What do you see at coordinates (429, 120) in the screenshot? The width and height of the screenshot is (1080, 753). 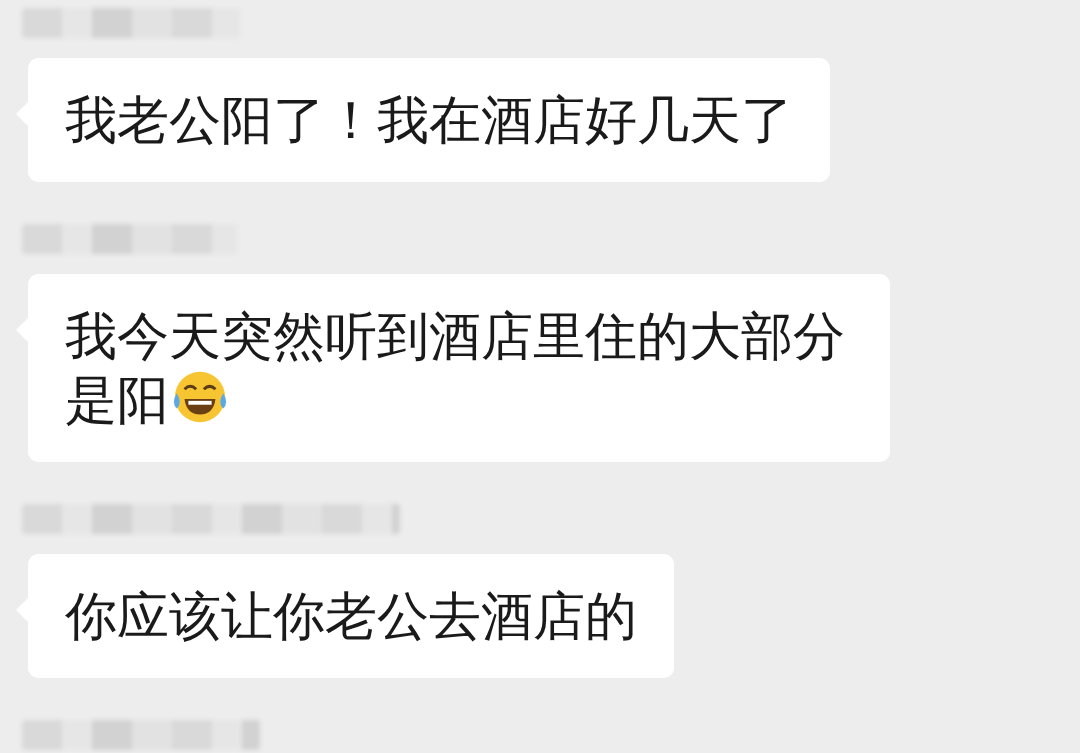 I see `message-text: 我老公阳了！我在酒店好几天了` at bounding box center [429, 120].